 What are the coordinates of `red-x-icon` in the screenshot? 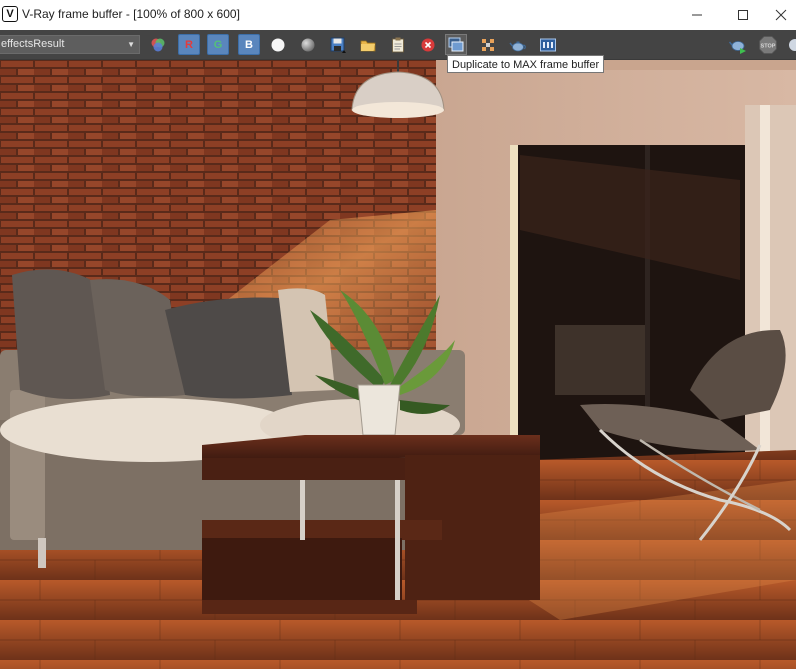 It's located at (428, 44).